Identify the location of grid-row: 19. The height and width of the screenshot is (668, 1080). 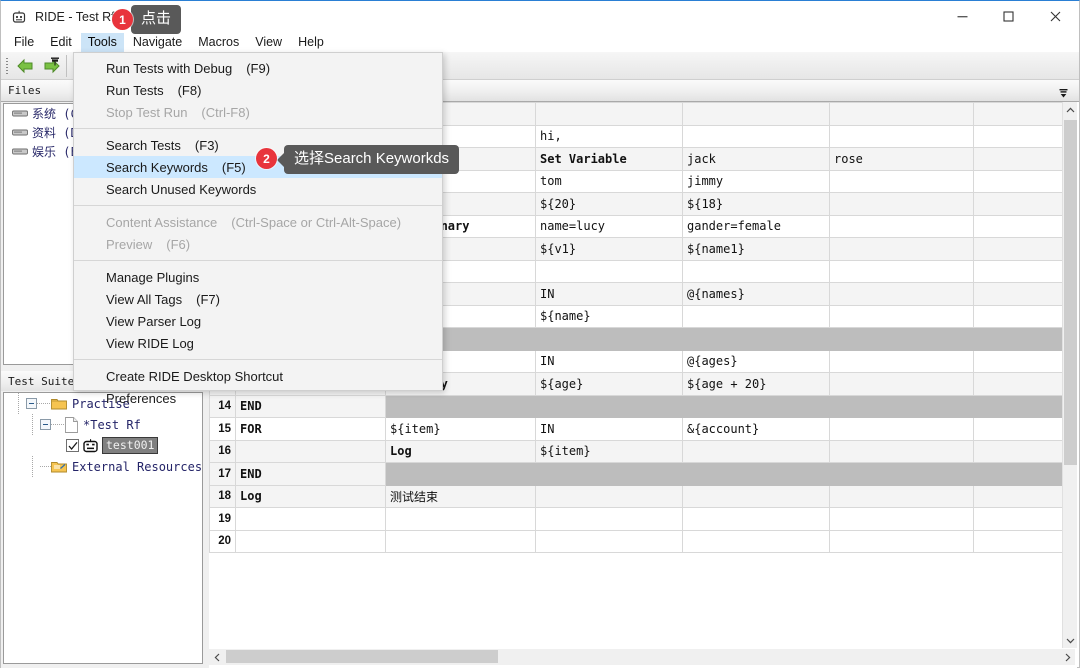
(636, 519).